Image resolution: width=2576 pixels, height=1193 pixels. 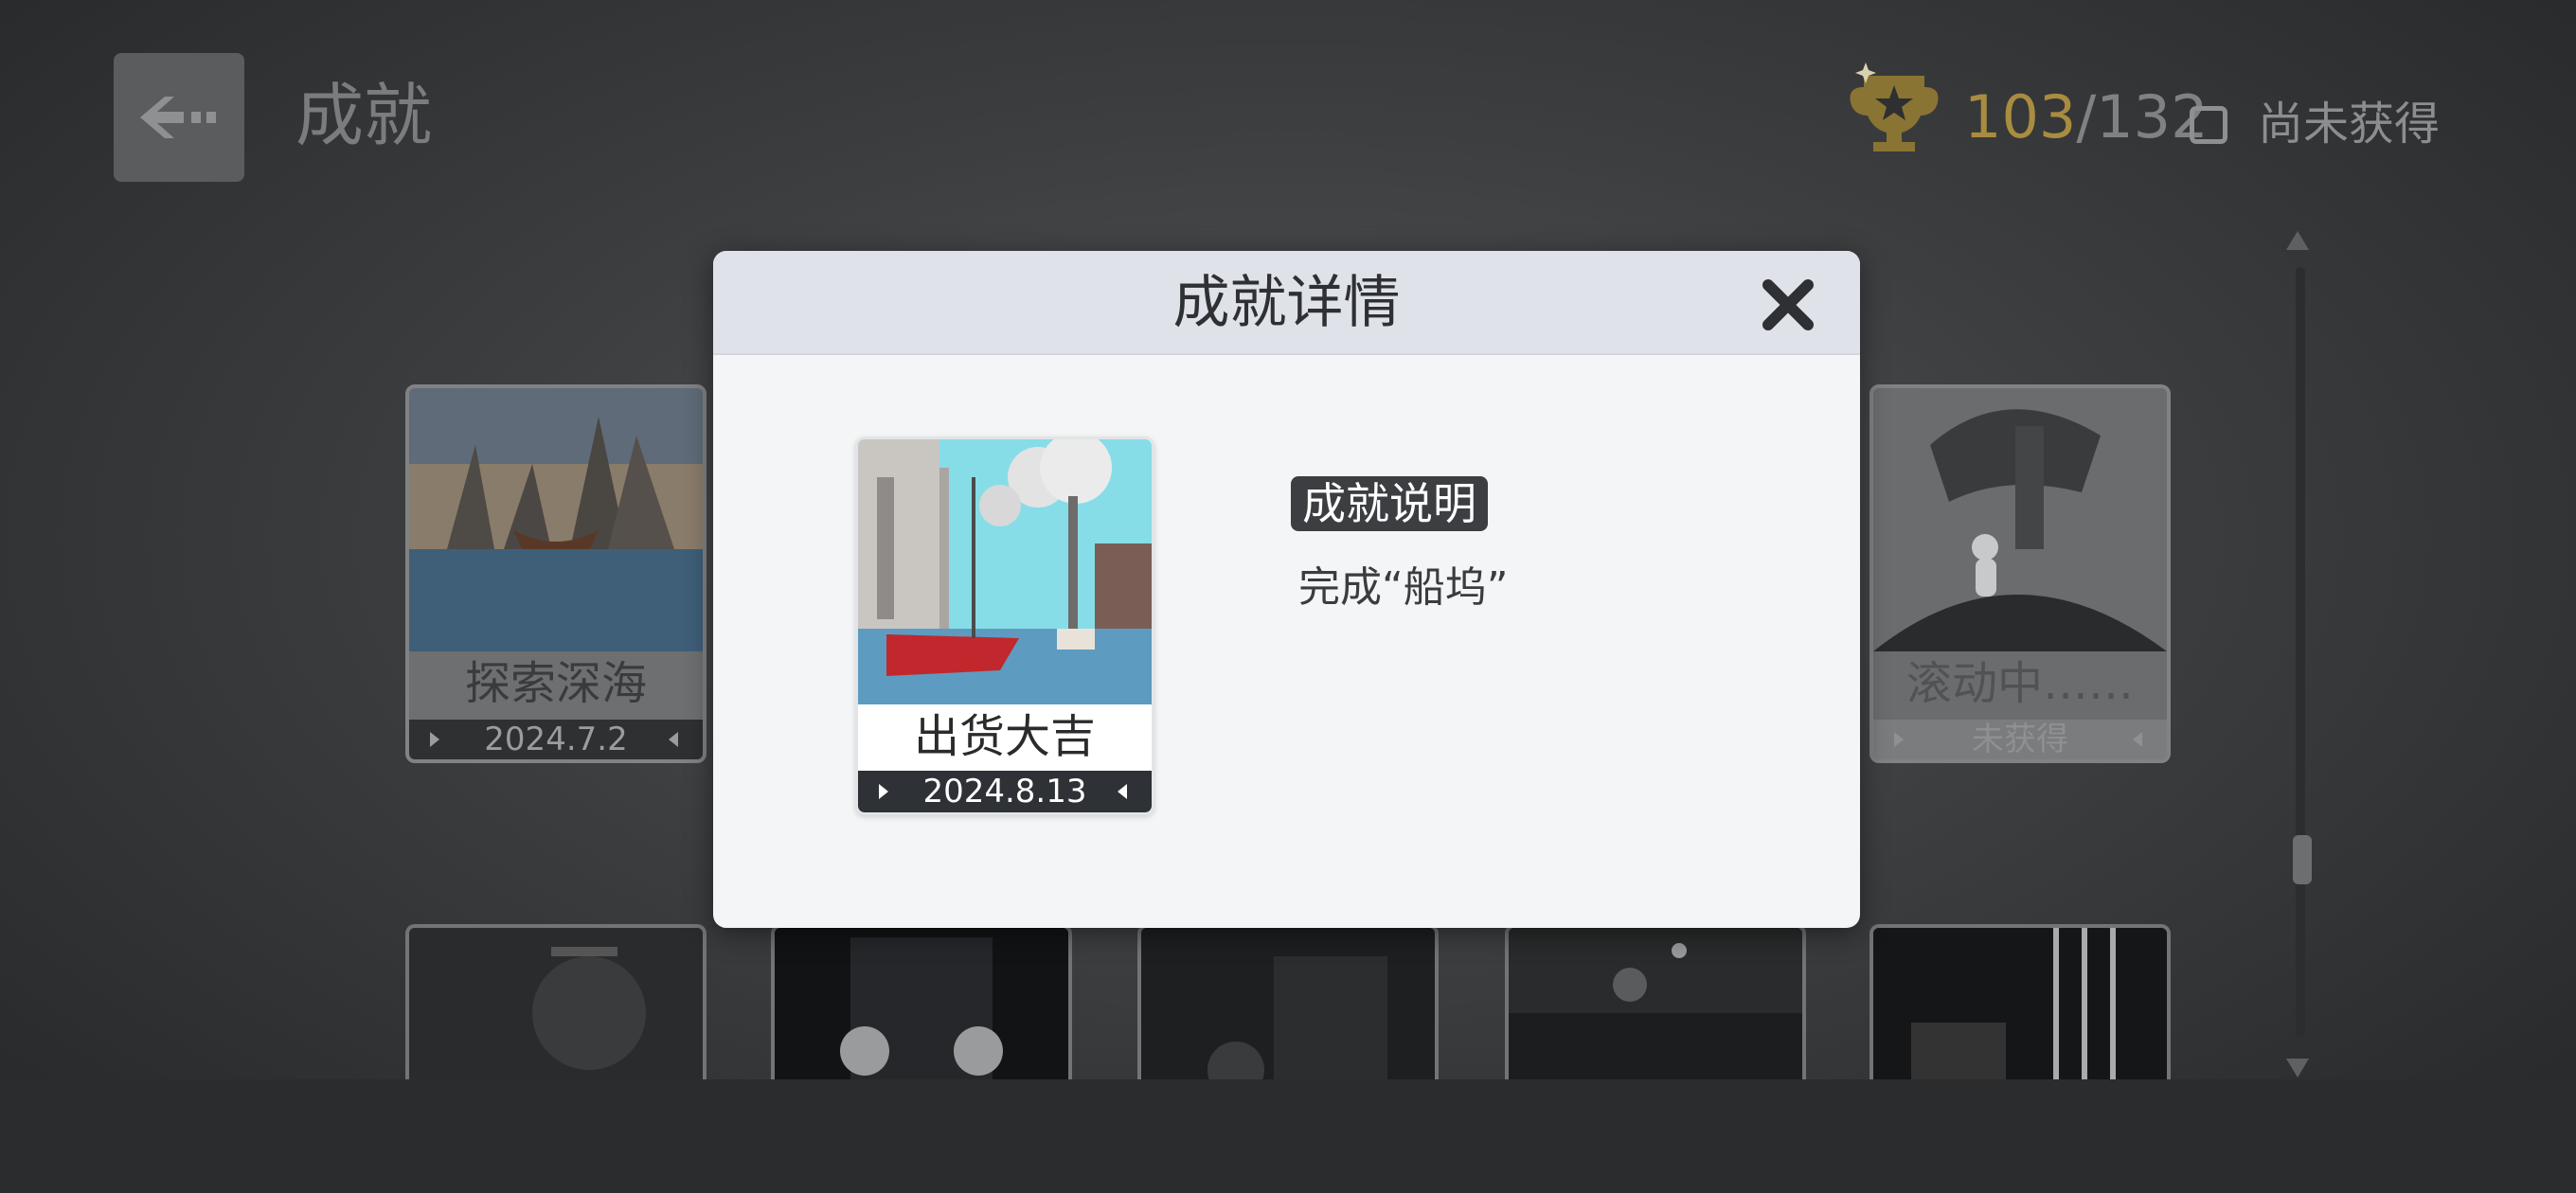 I want to click on back-button, so click(x=179, y=117).